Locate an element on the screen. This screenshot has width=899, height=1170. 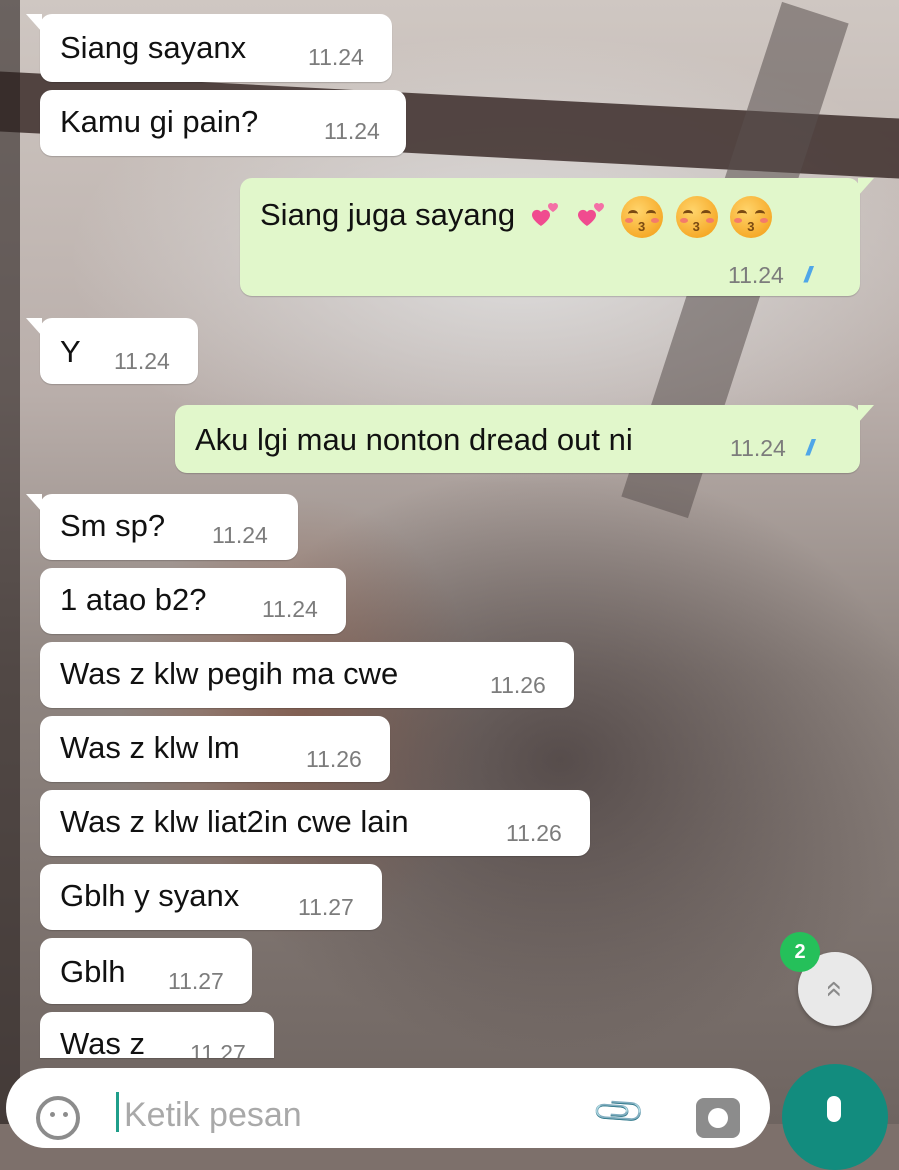
incoming-message: Was z klw lm 11.26 is located at coordinates (215, 749).